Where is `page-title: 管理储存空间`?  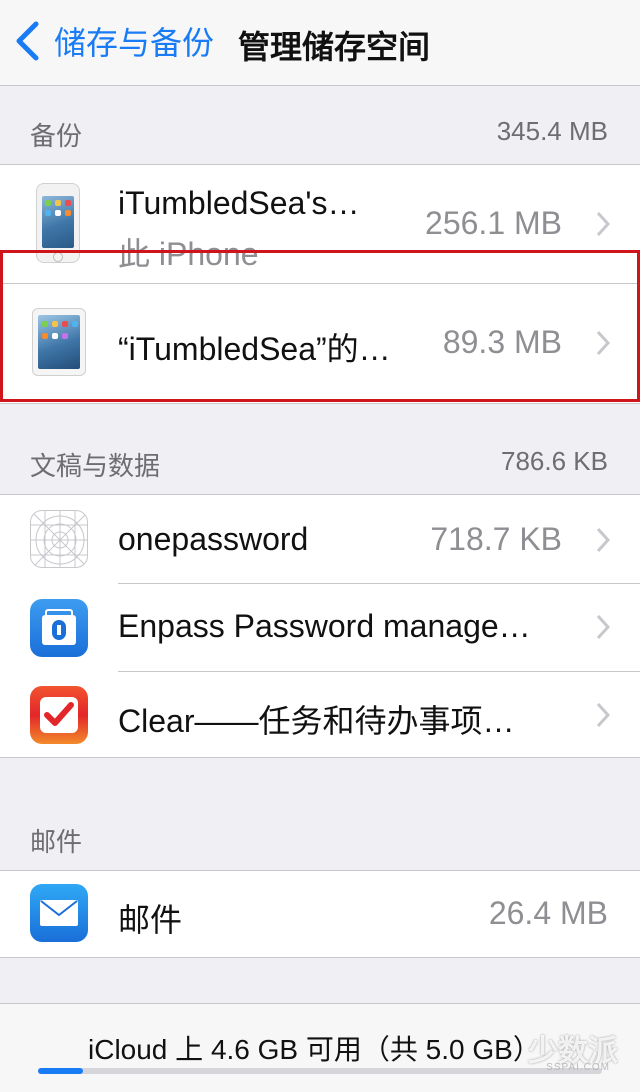 page-title: 管理储存空间 is located at coordinates (334, 47).